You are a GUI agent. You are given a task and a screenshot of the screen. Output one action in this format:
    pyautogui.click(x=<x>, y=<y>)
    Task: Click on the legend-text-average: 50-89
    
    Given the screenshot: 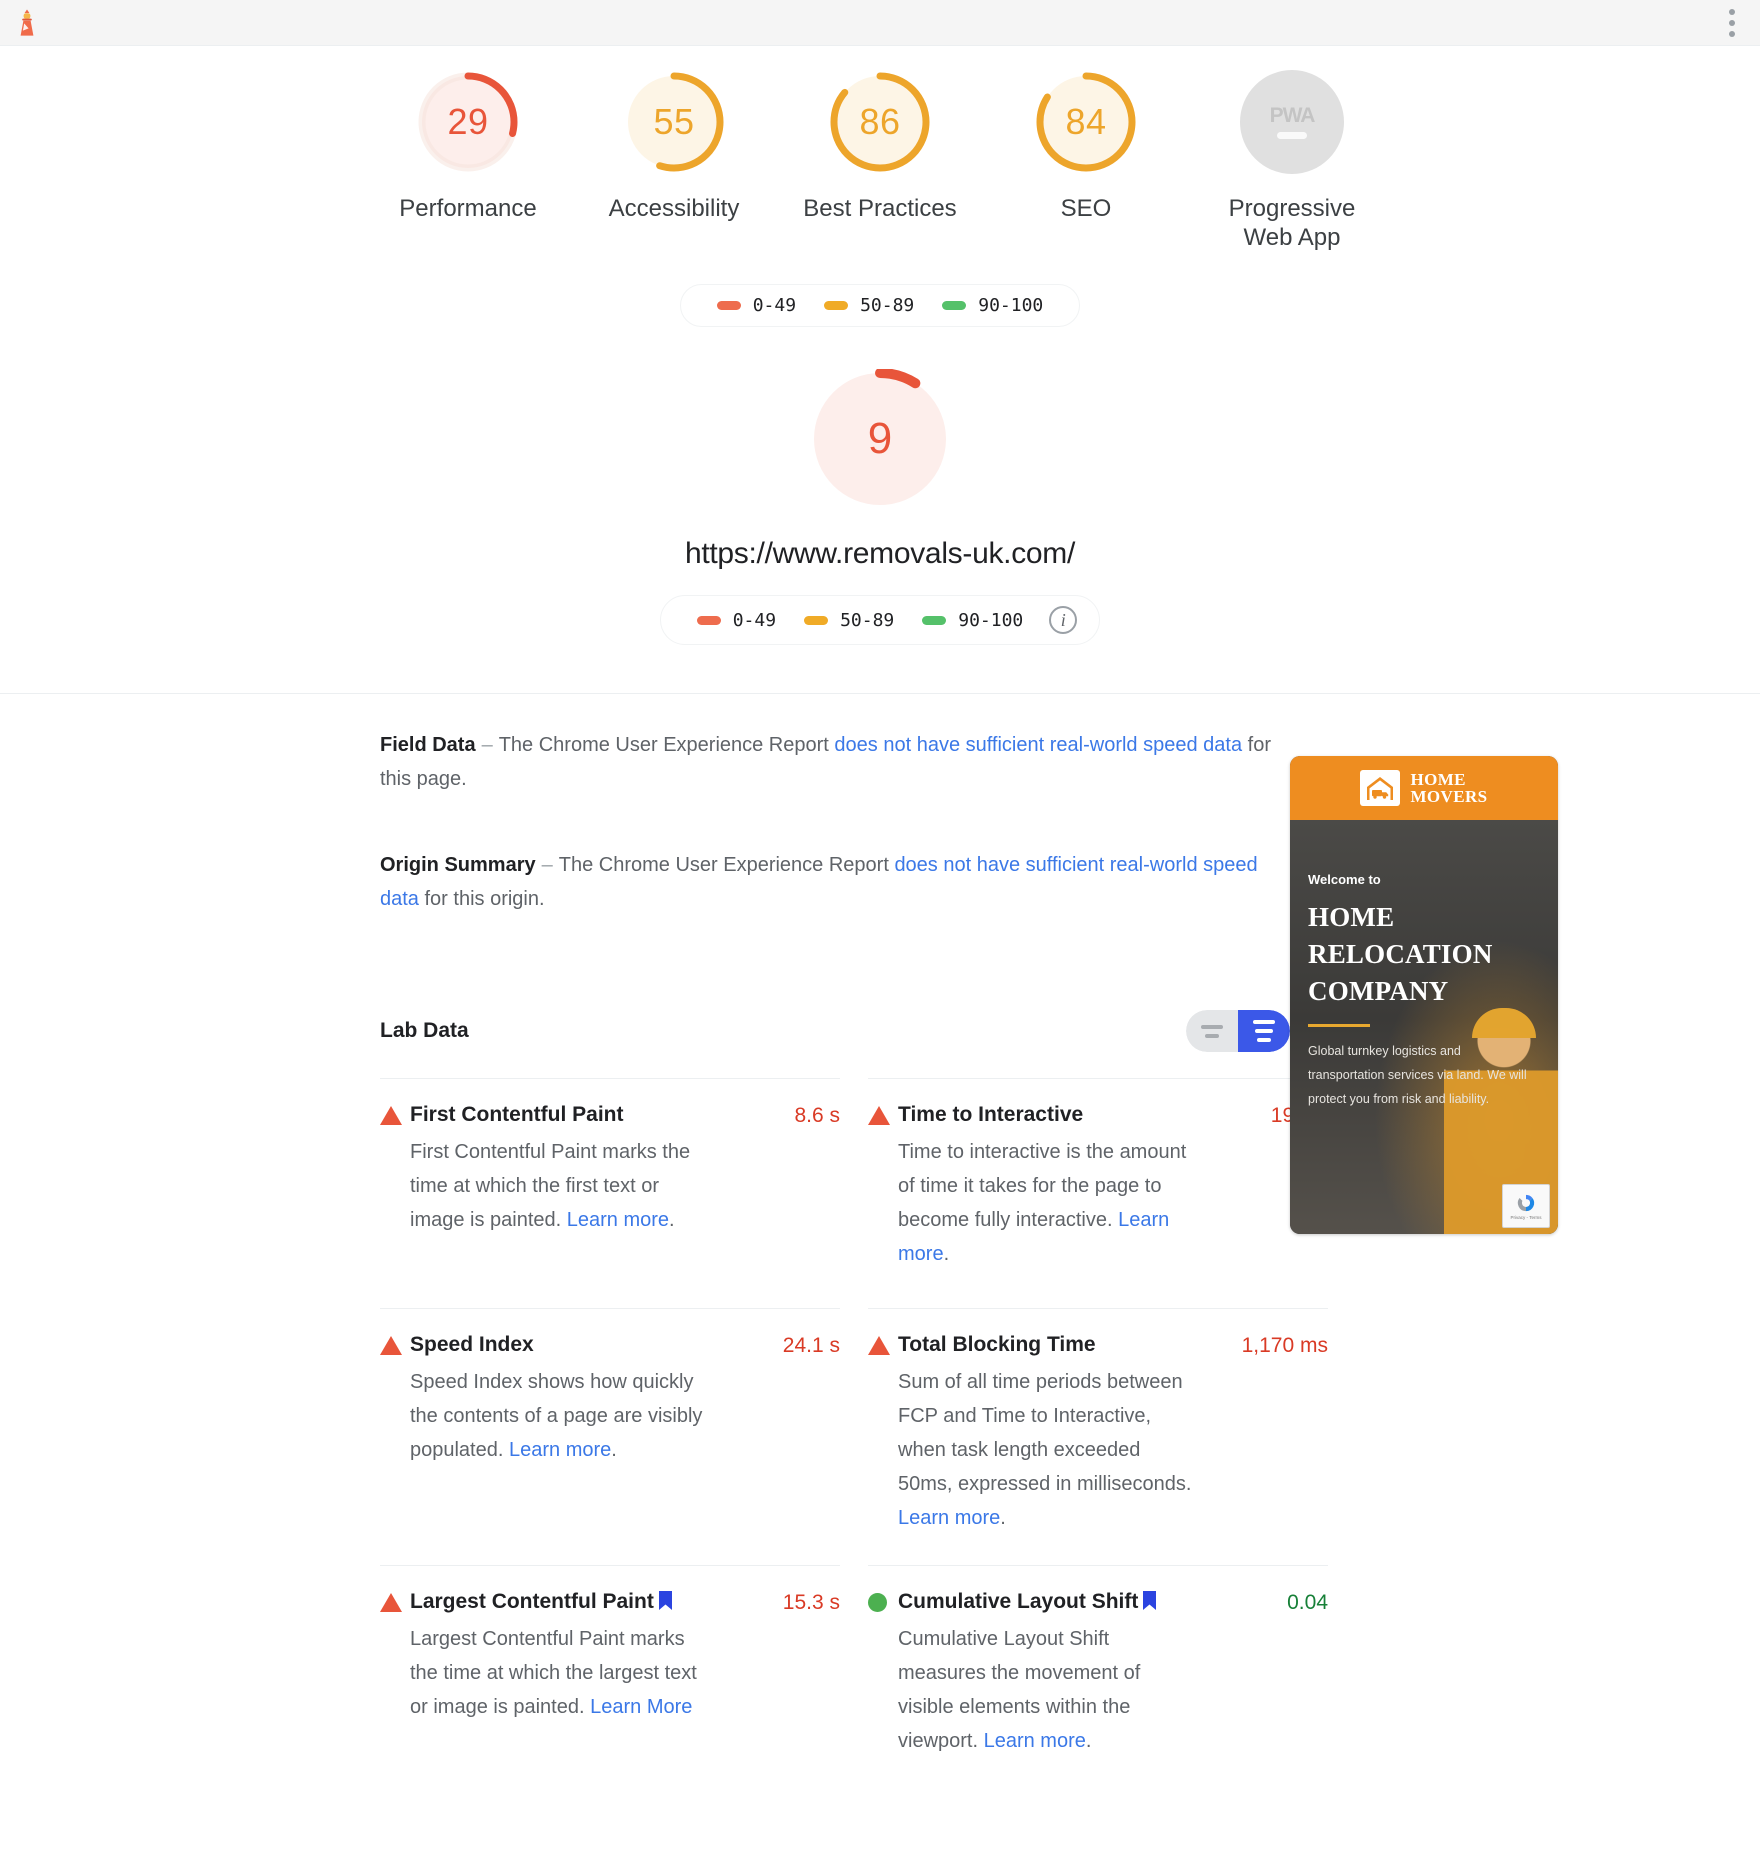 What is the action you would take?
    pyautogui.click(x=887, y=305)
    